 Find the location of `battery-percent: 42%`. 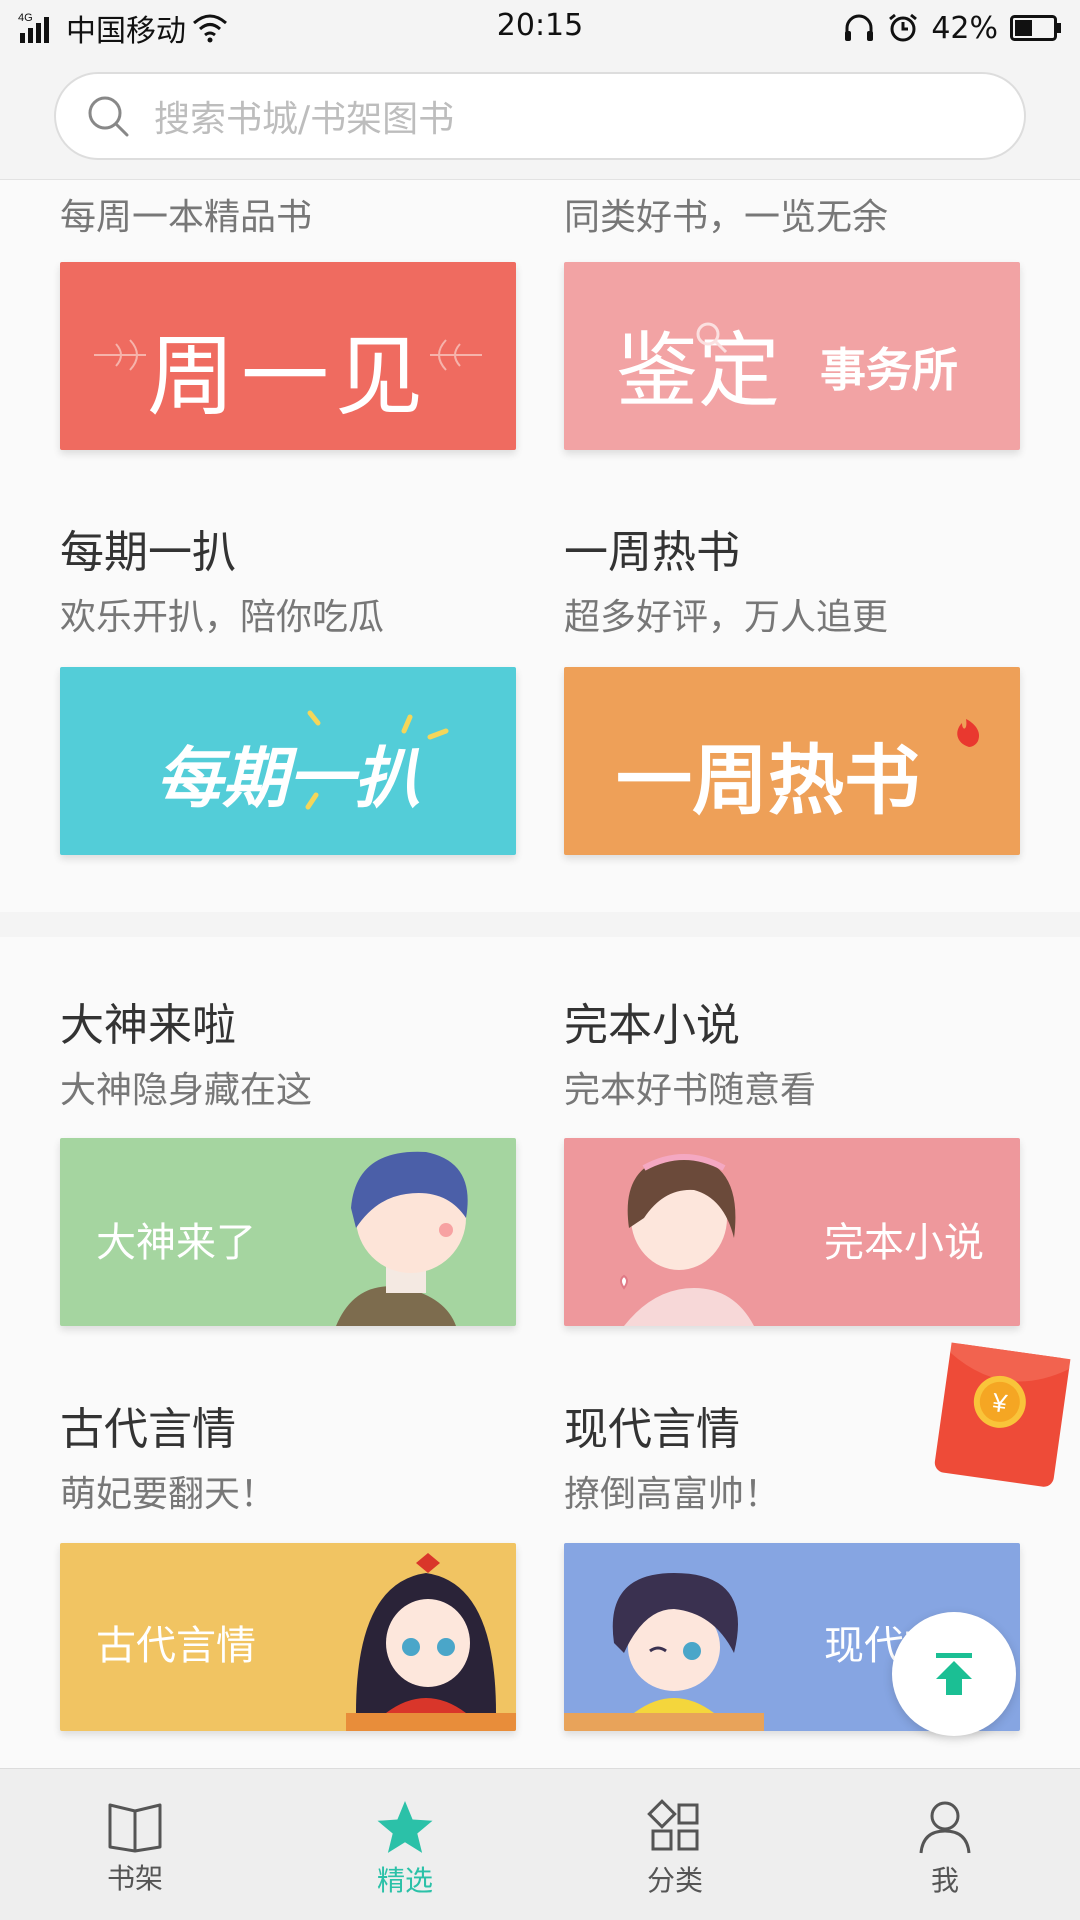

battery-percent: 42% is located at coordinates (964, 28).